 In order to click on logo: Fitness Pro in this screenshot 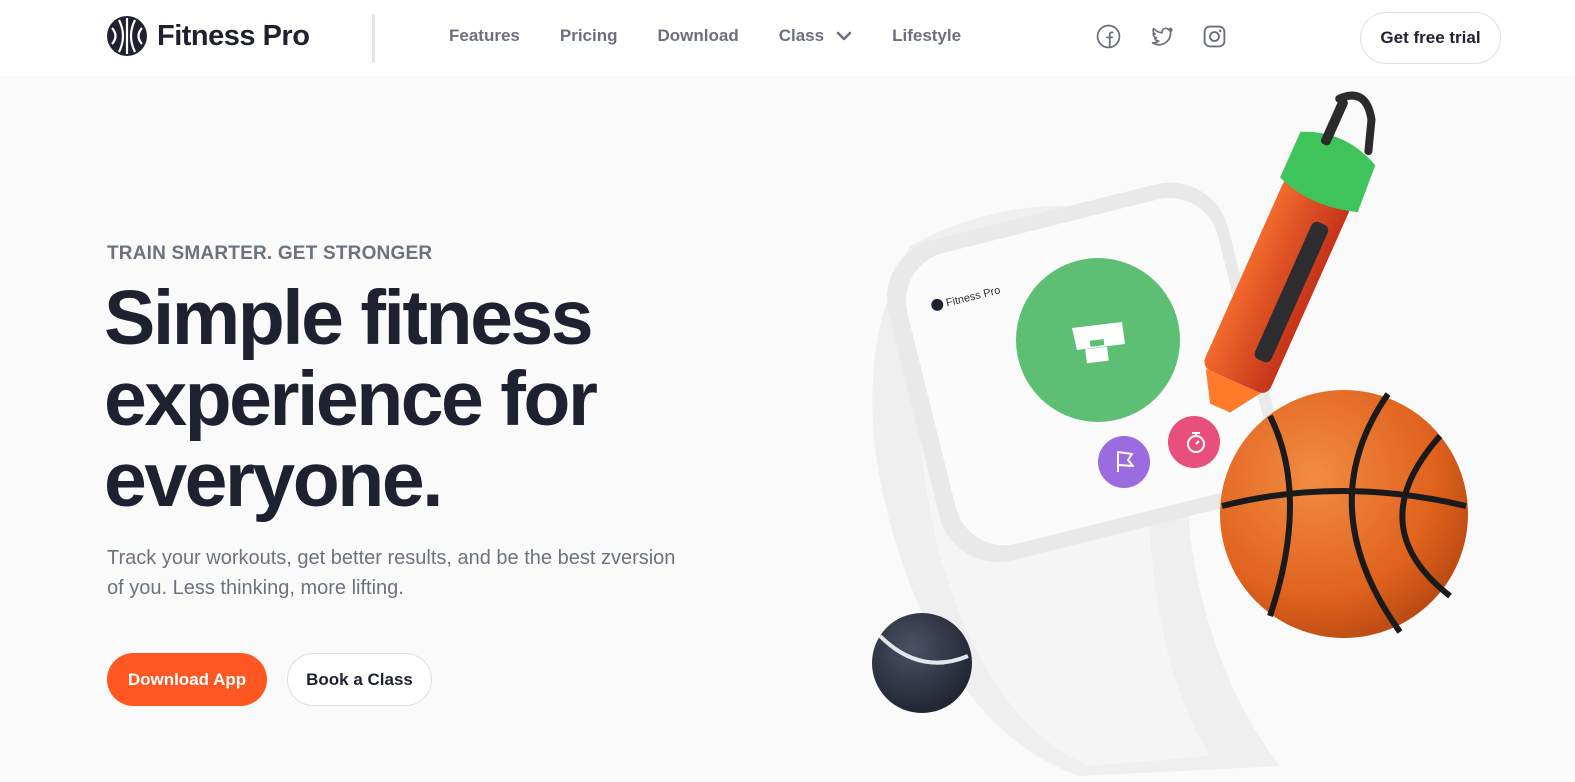, I will do `click(208, 36)`.